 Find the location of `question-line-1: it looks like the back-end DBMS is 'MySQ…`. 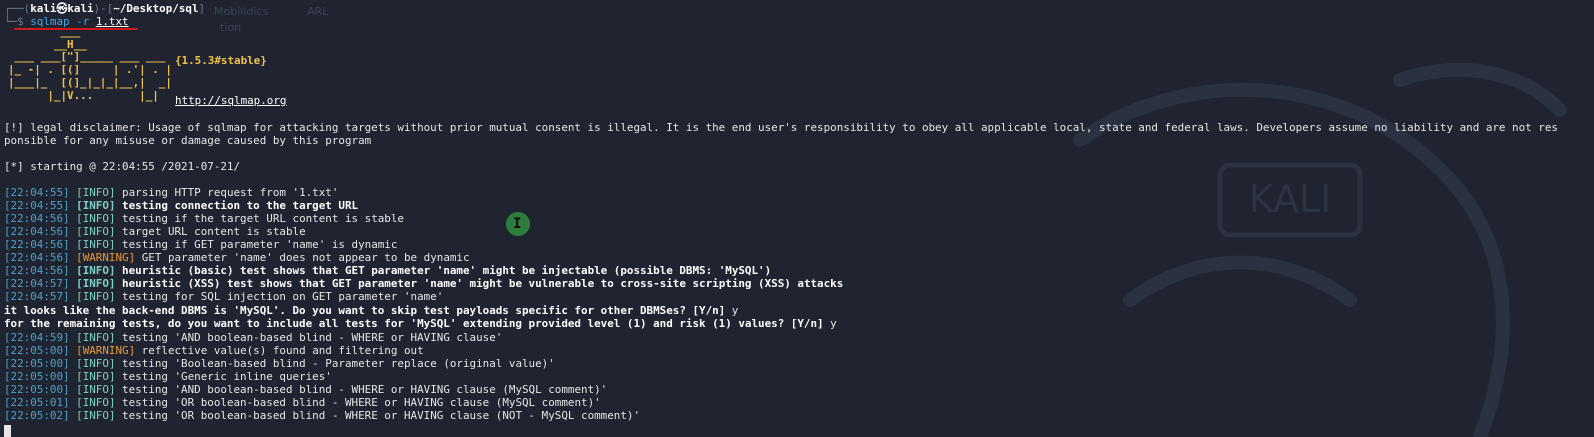

question-line-1: it looks like the back-end DBMS is 'MySQ… is located at coordinates (371, 310).